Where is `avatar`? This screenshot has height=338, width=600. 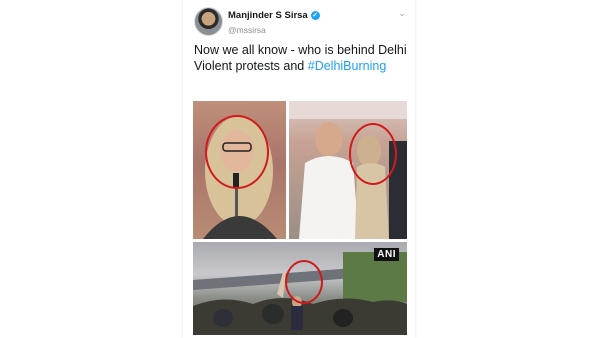
avatar is located at coordinates (208, 21).